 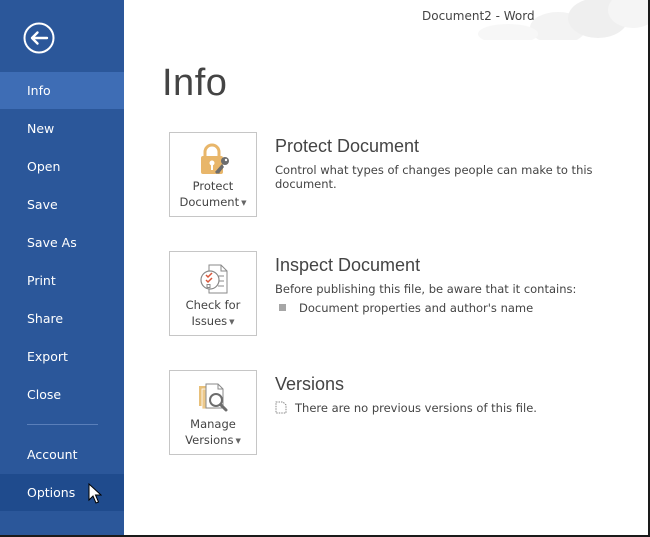 What do you see at coordinates (44, 166) in the screenshot?
I see `sidebar-item-label: Open` at bounding box center [44, 166].